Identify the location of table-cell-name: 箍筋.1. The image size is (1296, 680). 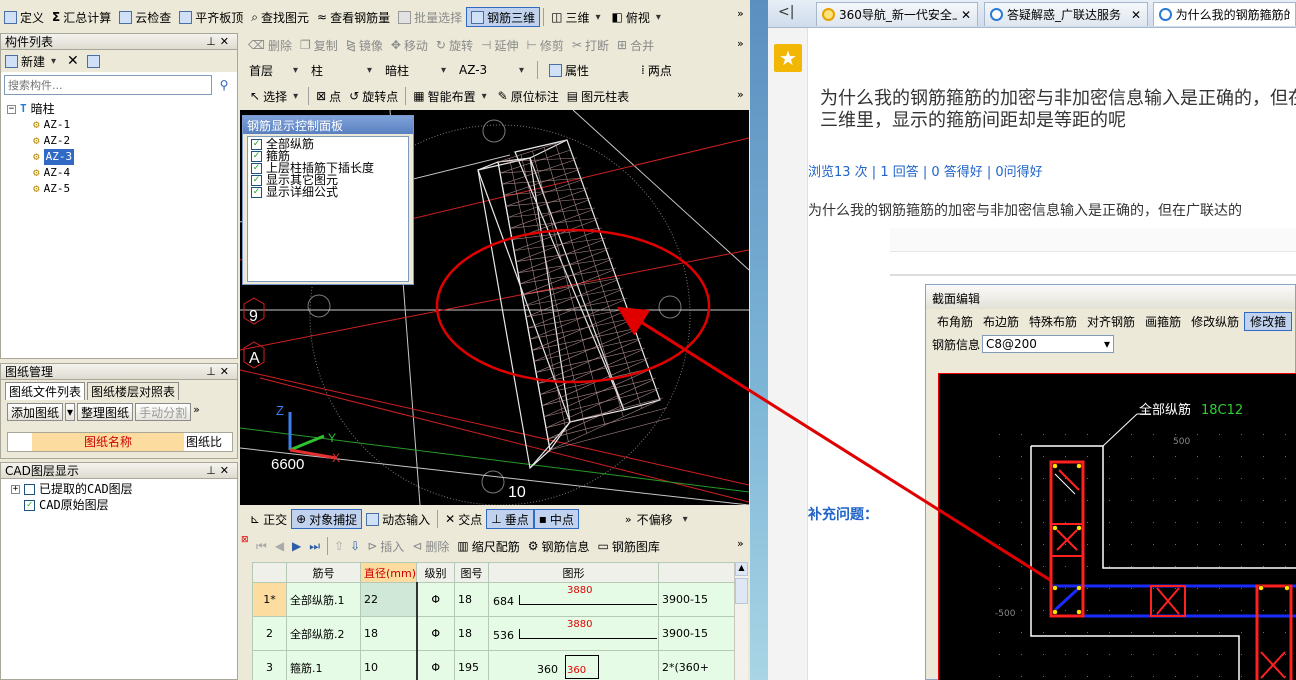
(323, 665).